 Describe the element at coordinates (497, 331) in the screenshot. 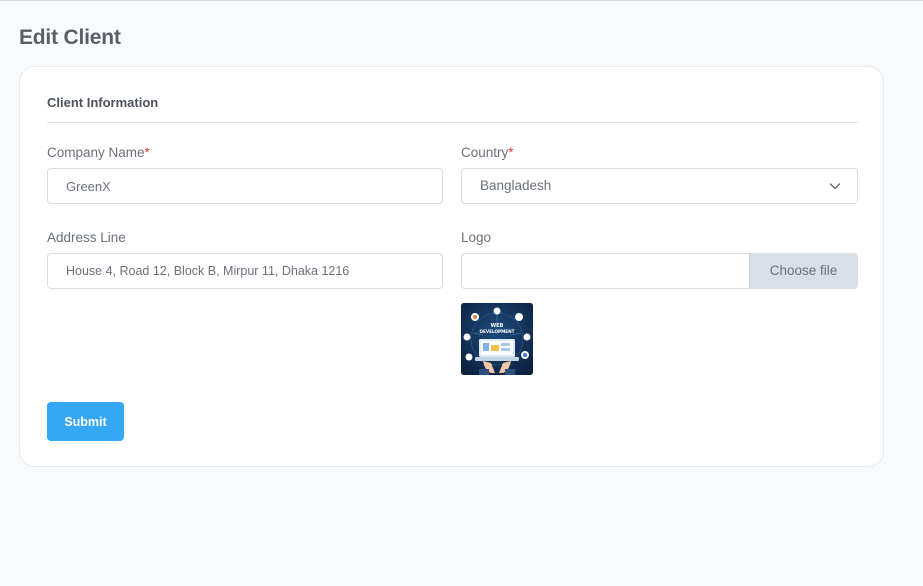

I see `preview-text-development: DEVELOPMENT` at that location.